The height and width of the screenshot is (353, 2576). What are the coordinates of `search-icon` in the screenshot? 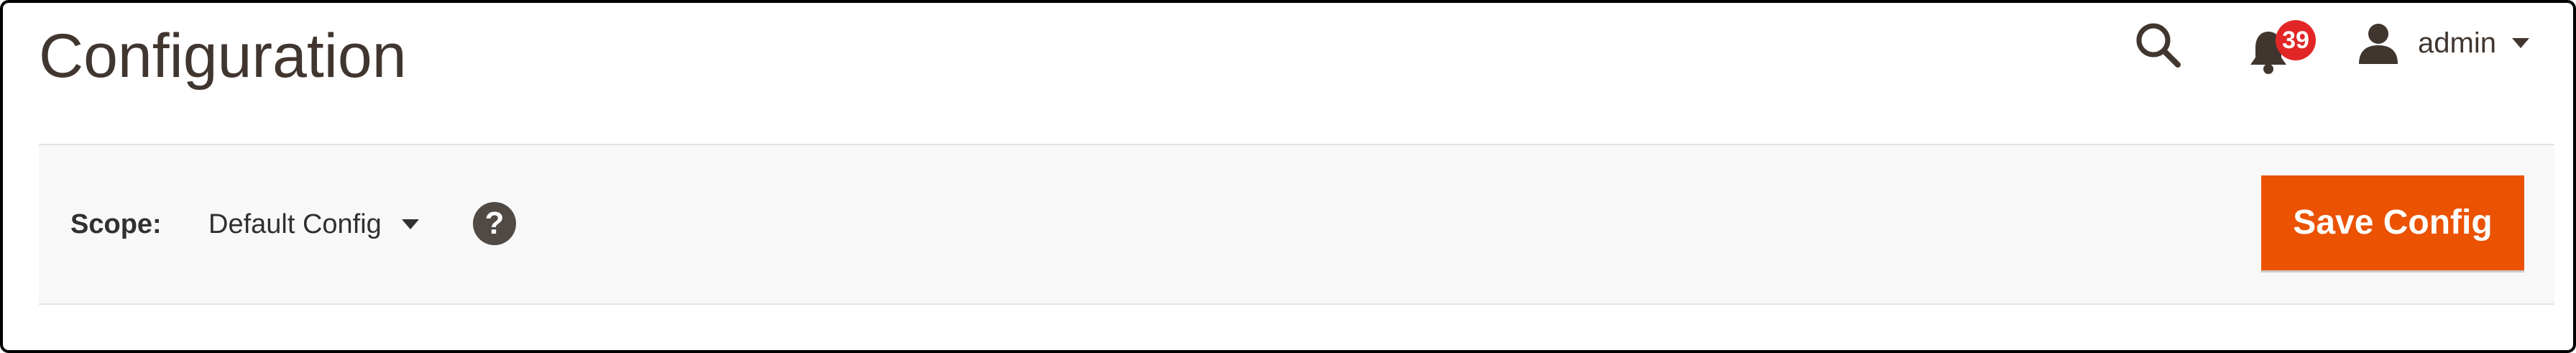 It's located at (2158, 45).